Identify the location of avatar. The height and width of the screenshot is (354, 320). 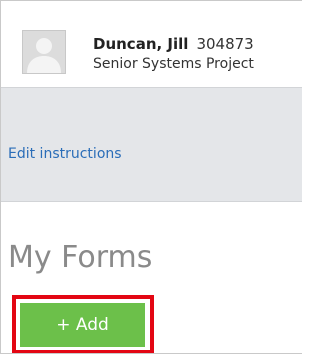
(44, 52).